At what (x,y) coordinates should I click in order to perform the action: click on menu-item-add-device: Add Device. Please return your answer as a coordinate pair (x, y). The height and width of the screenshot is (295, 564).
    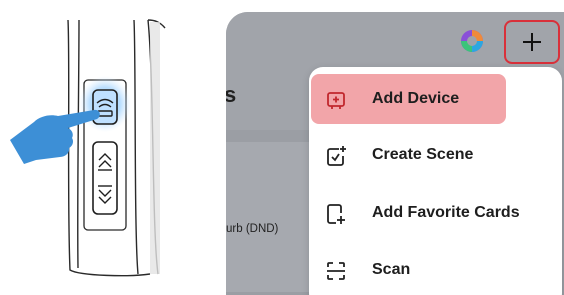
    Looking at the image, I should click on (435, 99).